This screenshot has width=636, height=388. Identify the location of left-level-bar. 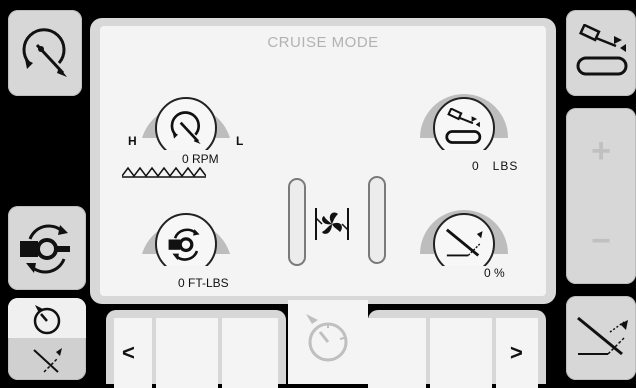
(297, 222).